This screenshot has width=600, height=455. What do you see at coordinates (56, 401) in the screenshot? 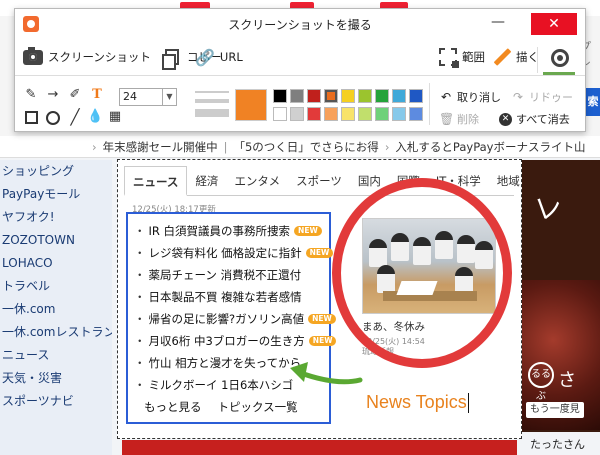
I see `service-nav-item: スポーツナビ` at bounding box center [56, 401].